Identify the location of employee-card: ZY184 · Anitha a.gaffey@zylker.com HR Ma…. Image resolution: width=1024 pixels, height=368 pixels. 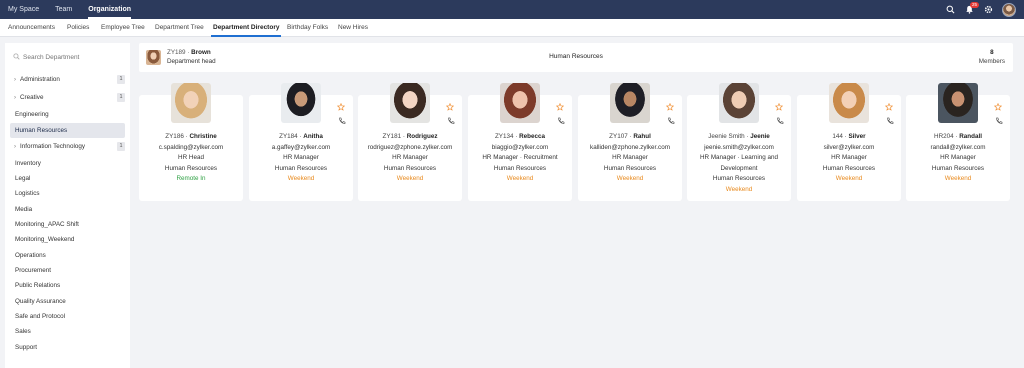
(301, 142).